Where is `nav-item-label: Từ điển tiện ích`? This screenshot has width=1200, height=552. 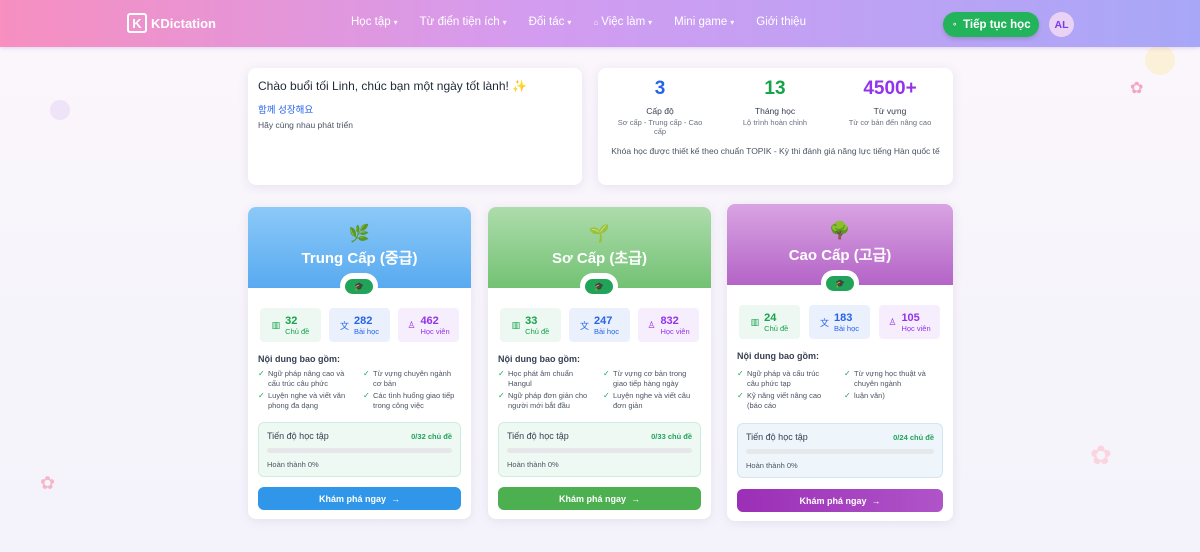 nav-item-label: Từ điển tiện ích is located at coordinates (459, 22).